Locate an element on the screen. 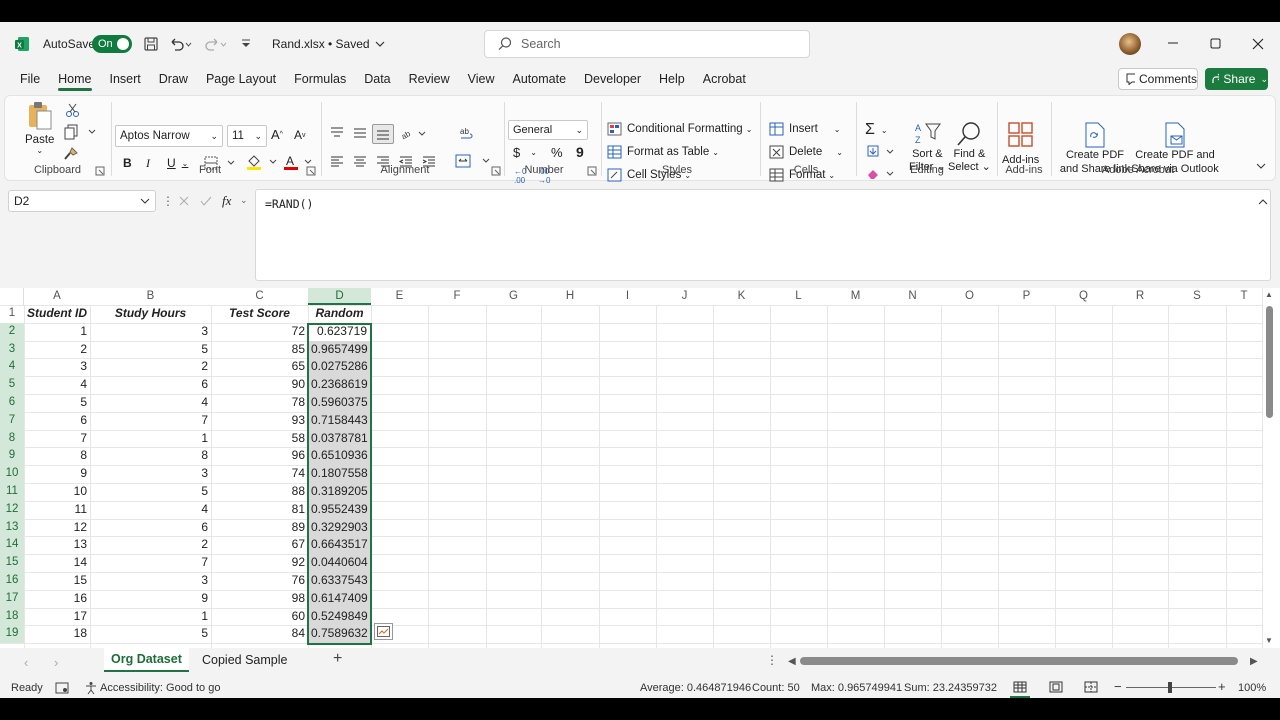 This screenshot has width=1280, height=720. data-cell: 11 is located at coordinates (57, 510).